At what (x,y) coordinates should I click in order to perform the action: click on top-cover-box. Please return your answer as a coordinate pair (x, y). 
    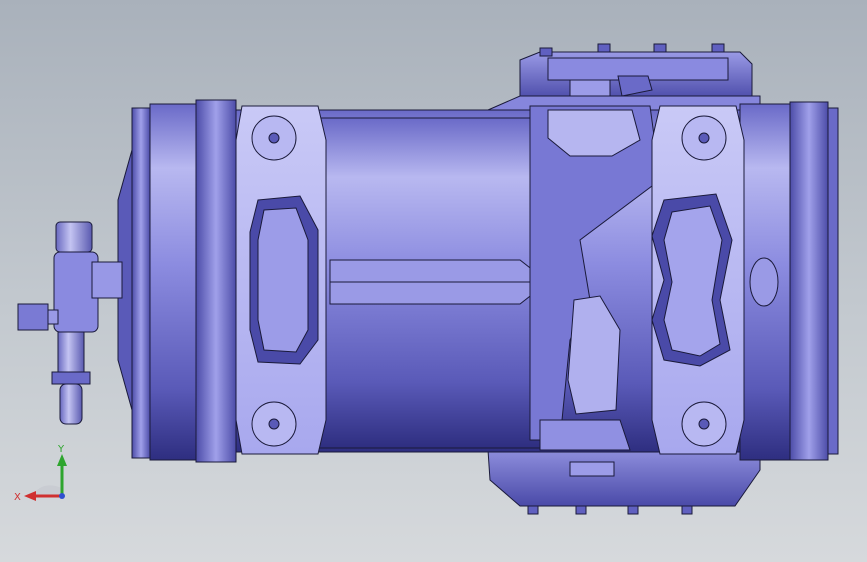
    Looking at the image, I should click on (624, 77).